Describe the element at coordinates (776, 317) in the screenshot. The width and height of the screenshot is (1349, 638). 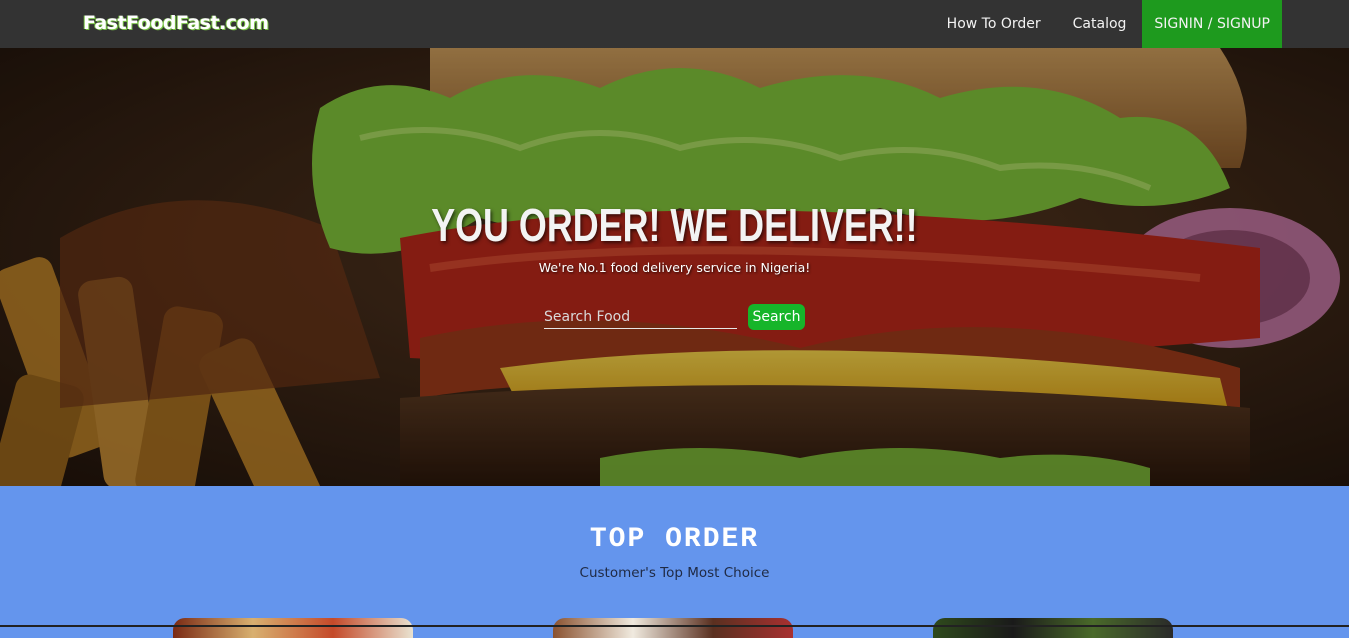
I see `search-button: Search` at that location.